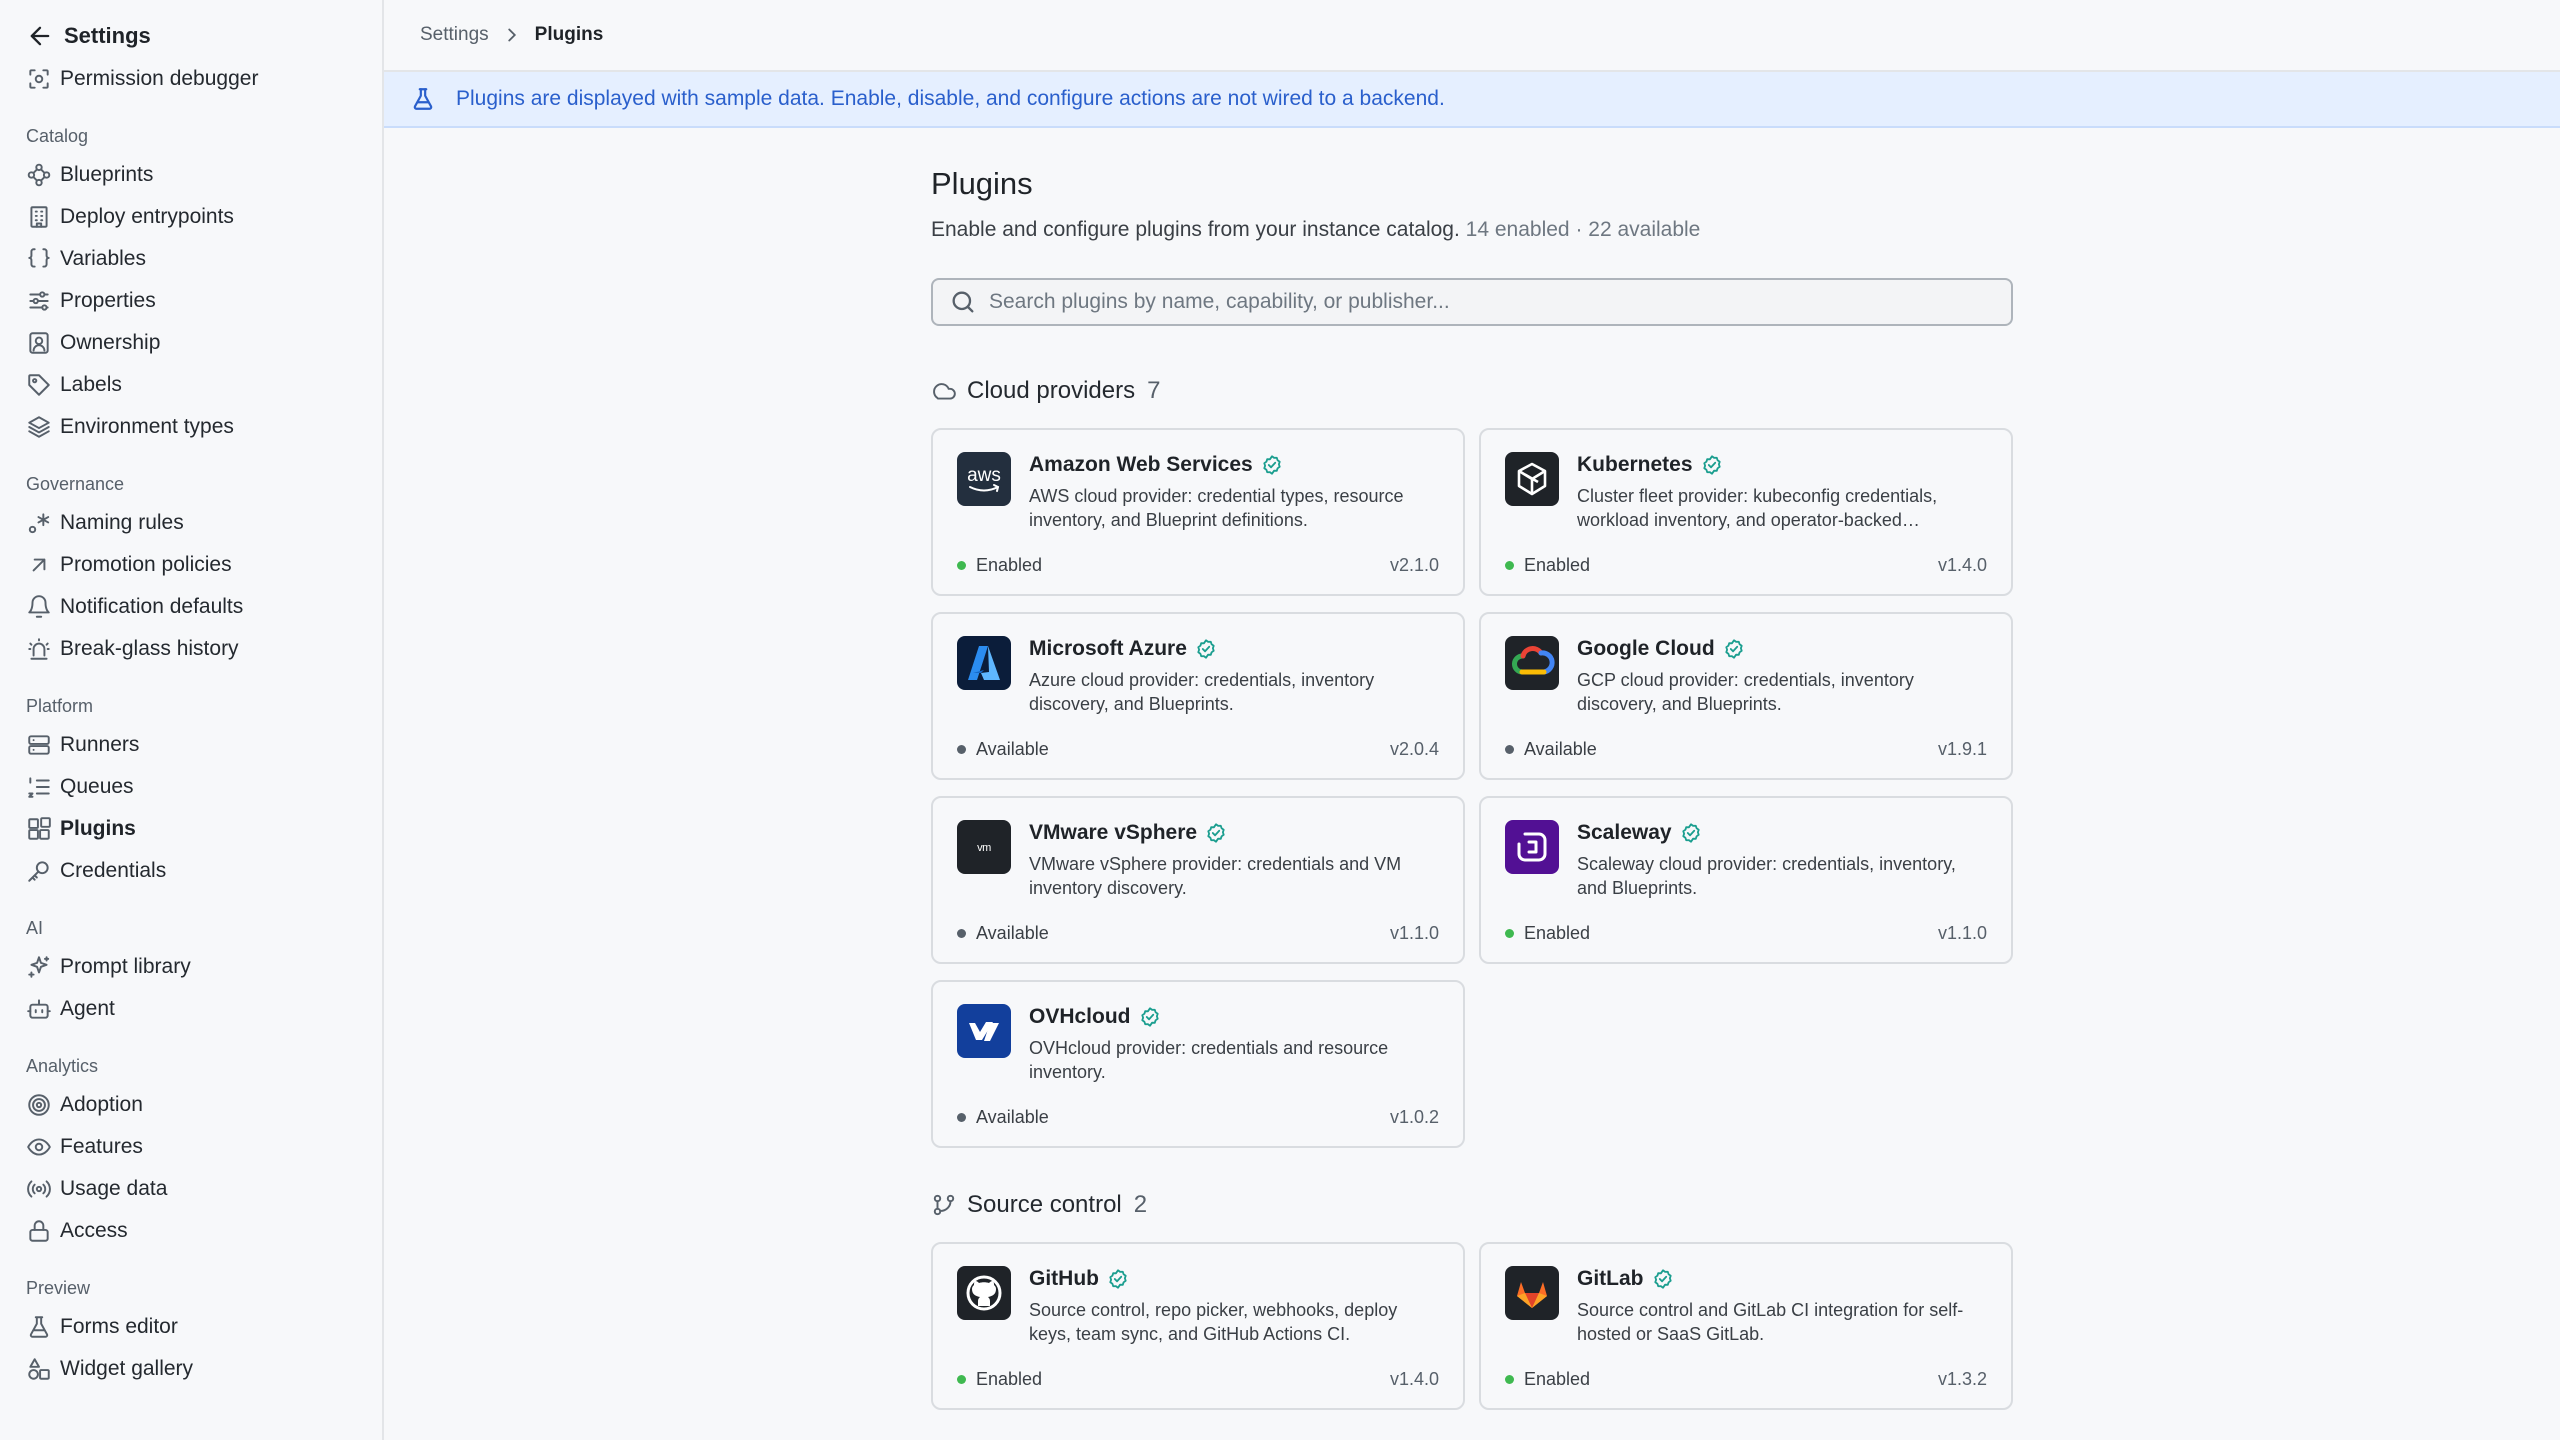 This screenshot has height=1440, width=2560. Describe the element at coordinates (204, 175) in the screenshot. I see `sidebar-item-blueprints: Blueprints` at that location.